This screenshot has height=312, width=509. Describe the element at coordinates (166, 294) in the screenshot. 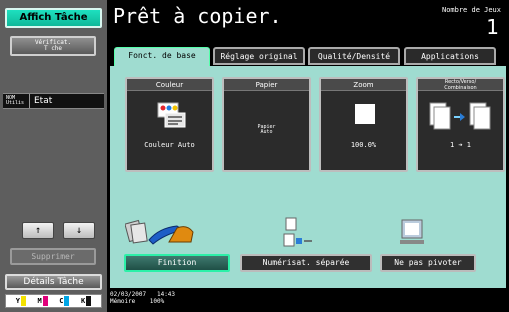

I see `status-time: 14:43` at that location.